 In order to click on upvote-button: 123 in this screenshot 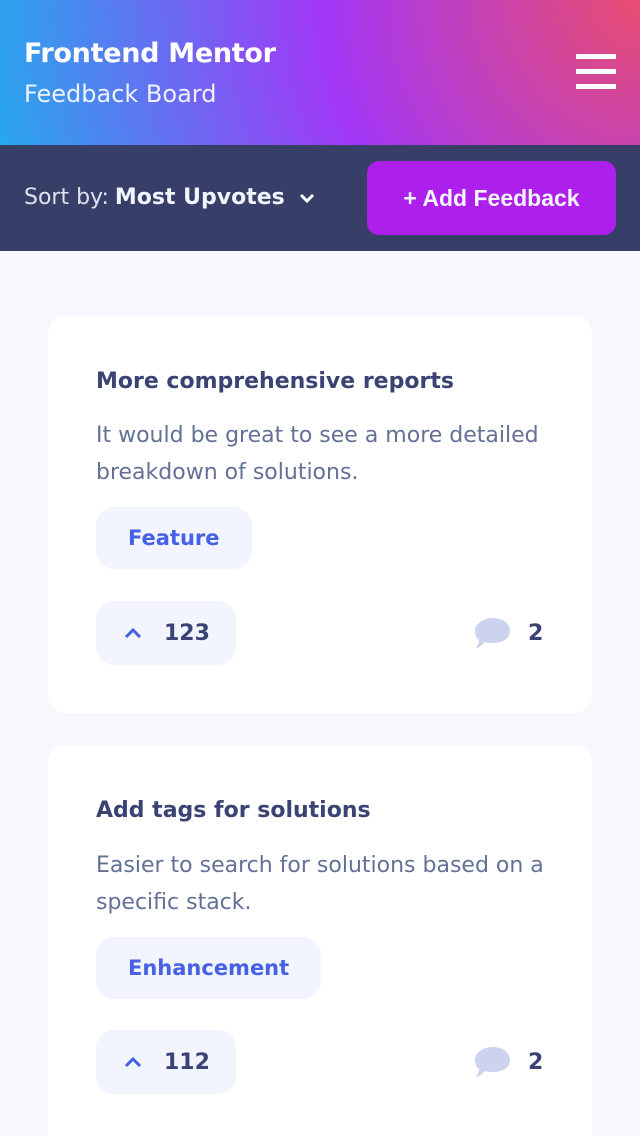, I will do `click(166, 633)`.